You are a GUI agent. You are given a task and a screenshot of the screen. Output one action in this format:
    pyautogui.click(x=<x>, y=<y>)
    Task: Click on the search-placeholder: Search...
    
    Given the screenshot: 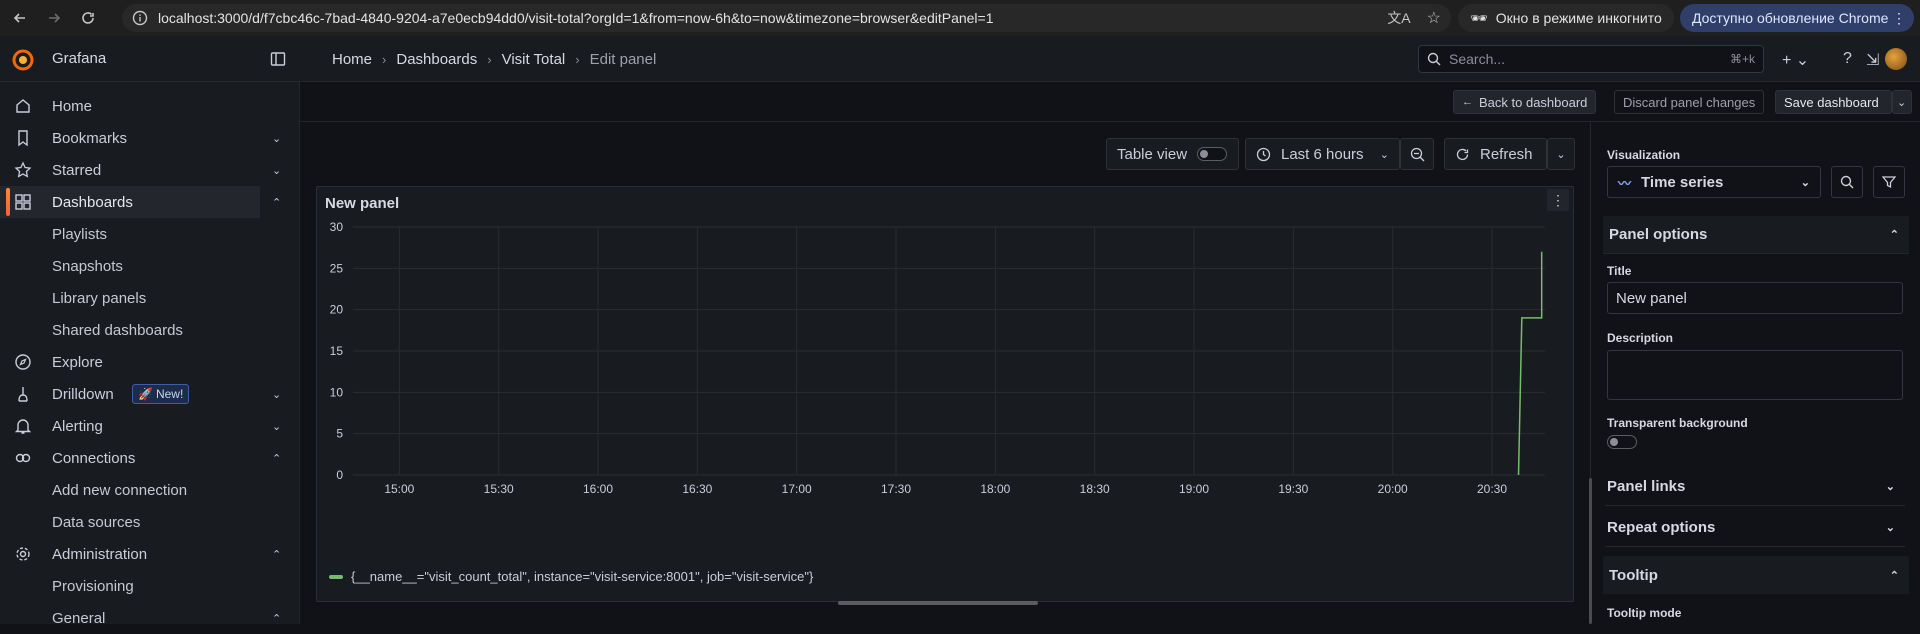 What is the action you would take?
    pyautogui.click(x=1477, y=59)
    